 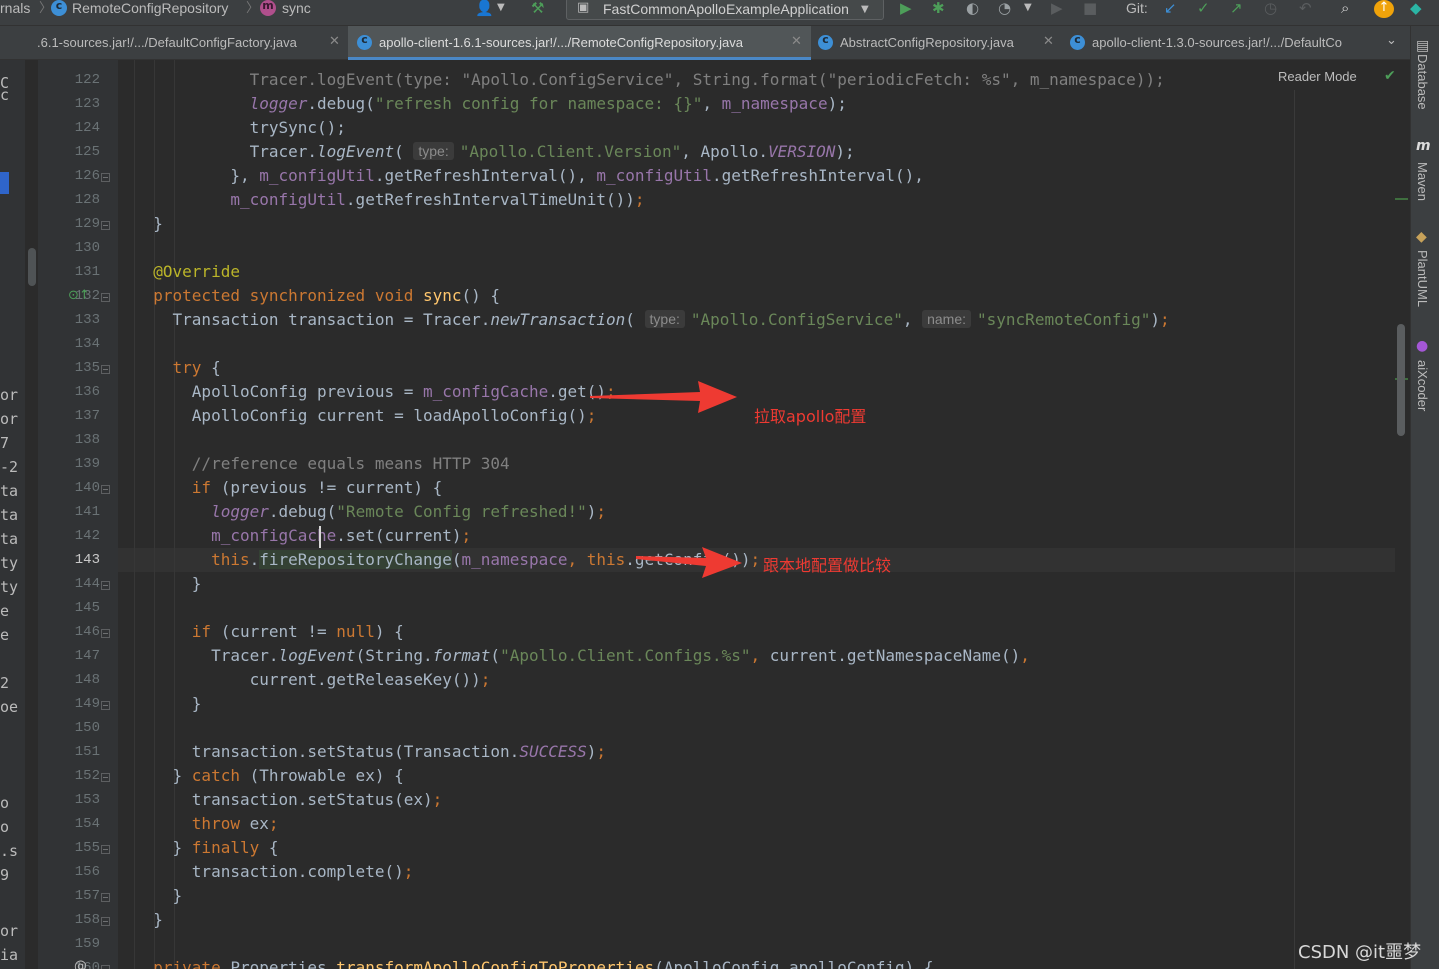 I want to click on code-line: transaction.complete();, so click(x=274, y=872).